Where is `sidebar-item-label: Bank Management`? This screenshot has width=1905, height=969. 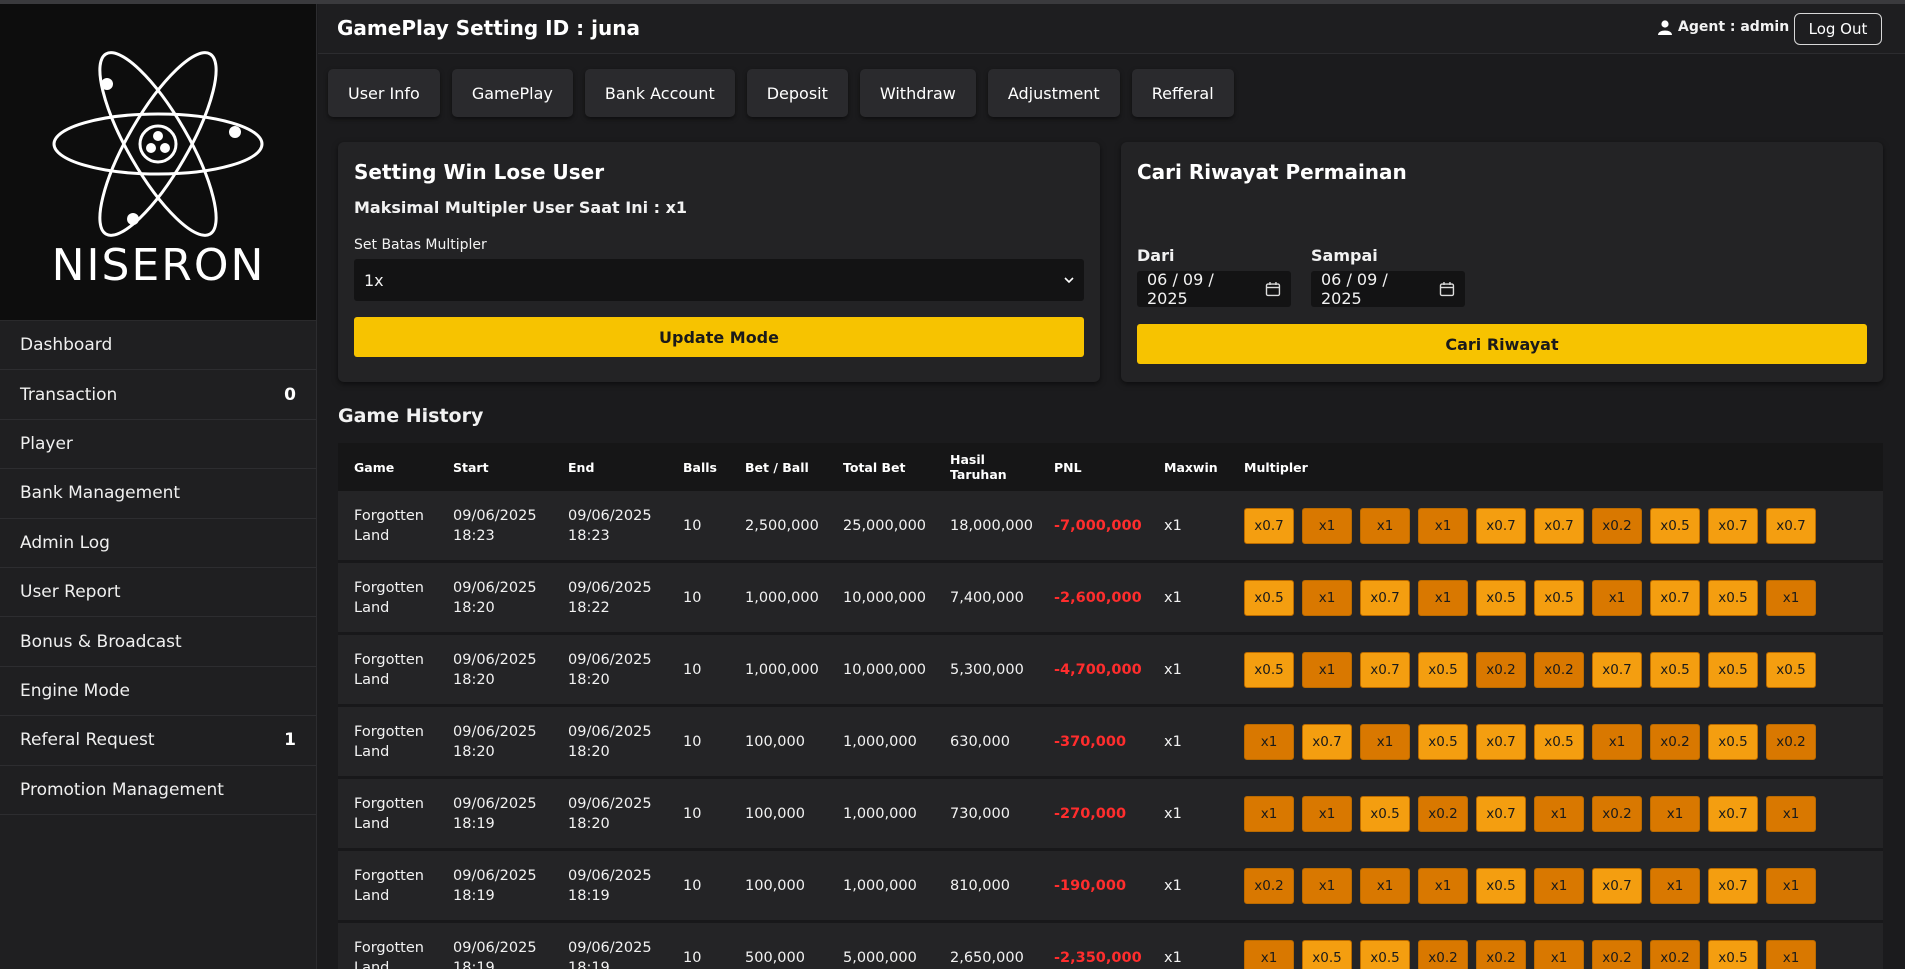
sidebar-item-label: Bank Management is located at coordinates (100, 493).